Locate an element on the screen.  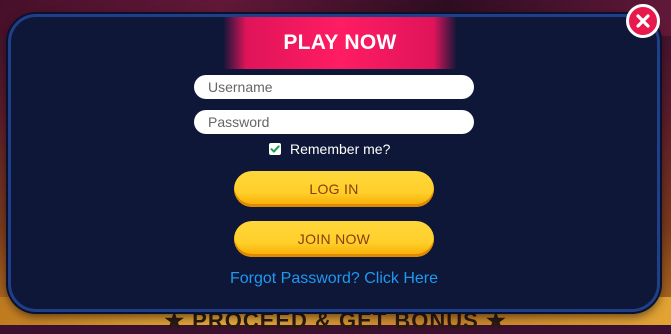
login-button: LOG IN is located at coordinates (334, 189).